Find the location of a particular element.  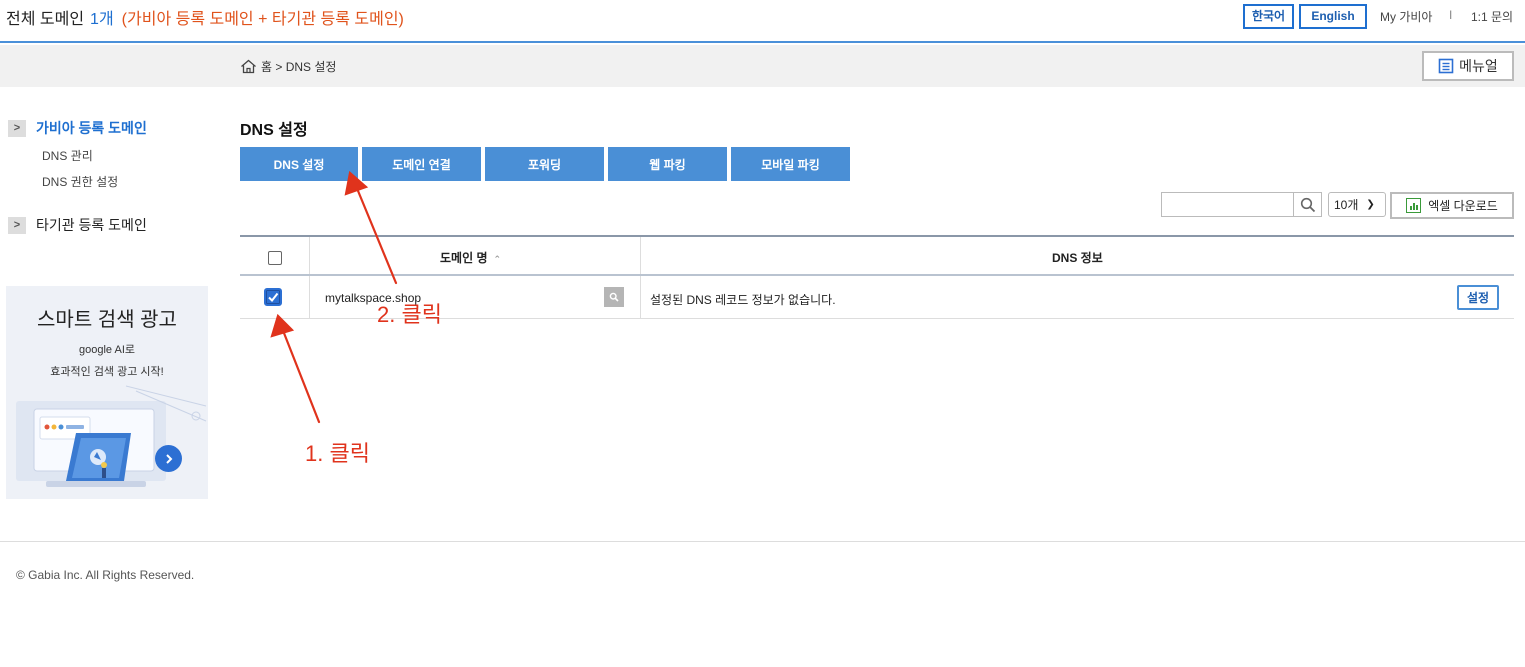

page-header-title: 전체 도메인 1개 (가비아 등록 도메인 + 타기관 등록 도메인) is located at coordinates (205, 17).